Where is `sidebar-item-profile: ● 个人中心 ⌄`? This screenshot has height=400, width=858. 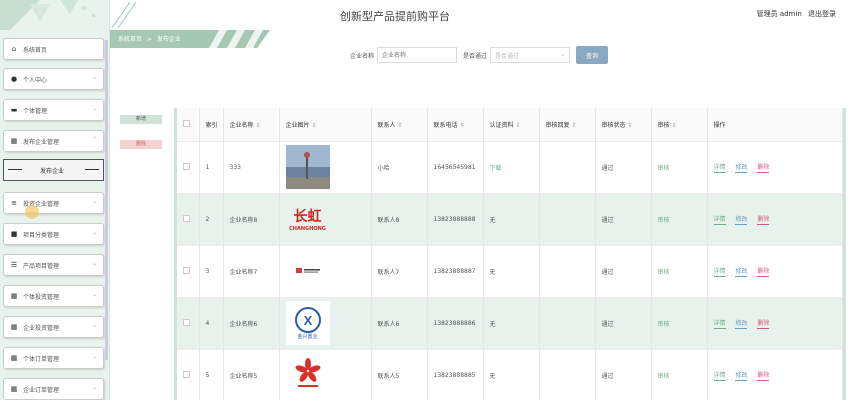 sidebar-item-profile: ● 个人中心 ⌄ is located at coordinates (53, 79).